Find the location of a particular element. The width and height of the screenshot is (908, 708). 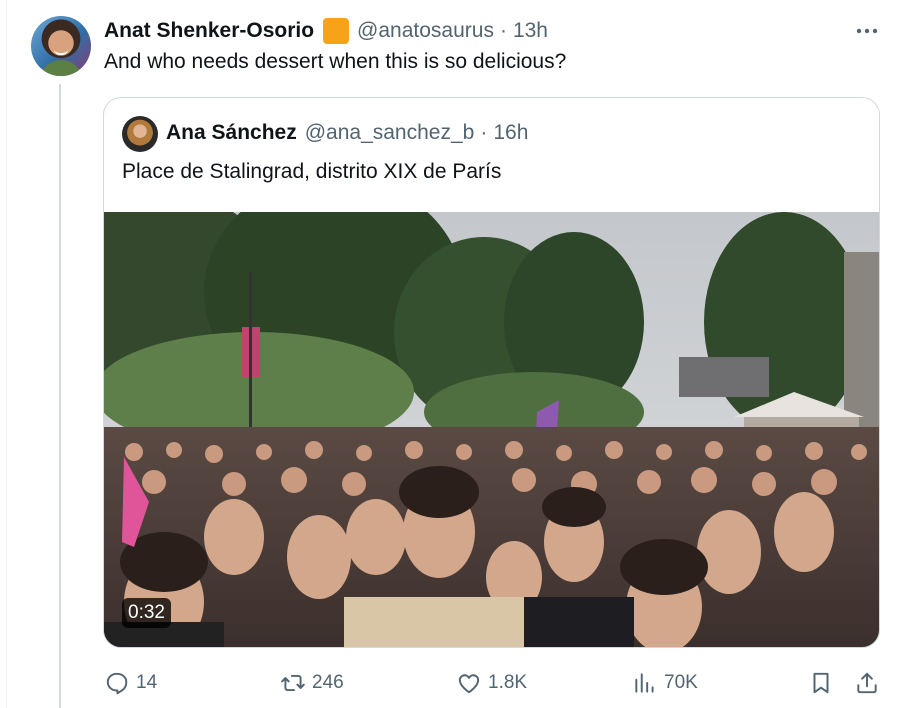

author-handle: @anatosaurus is located at coordinates (425, 31).